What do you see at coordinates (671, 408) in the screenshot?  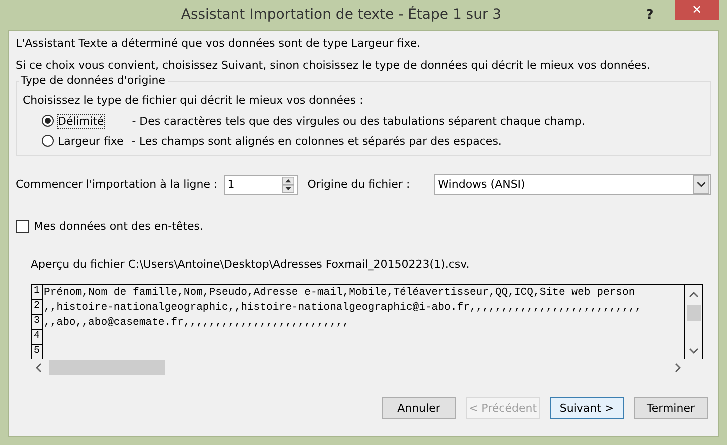 I see `dialog-button: Terminer` at bounding box center [671, 408].